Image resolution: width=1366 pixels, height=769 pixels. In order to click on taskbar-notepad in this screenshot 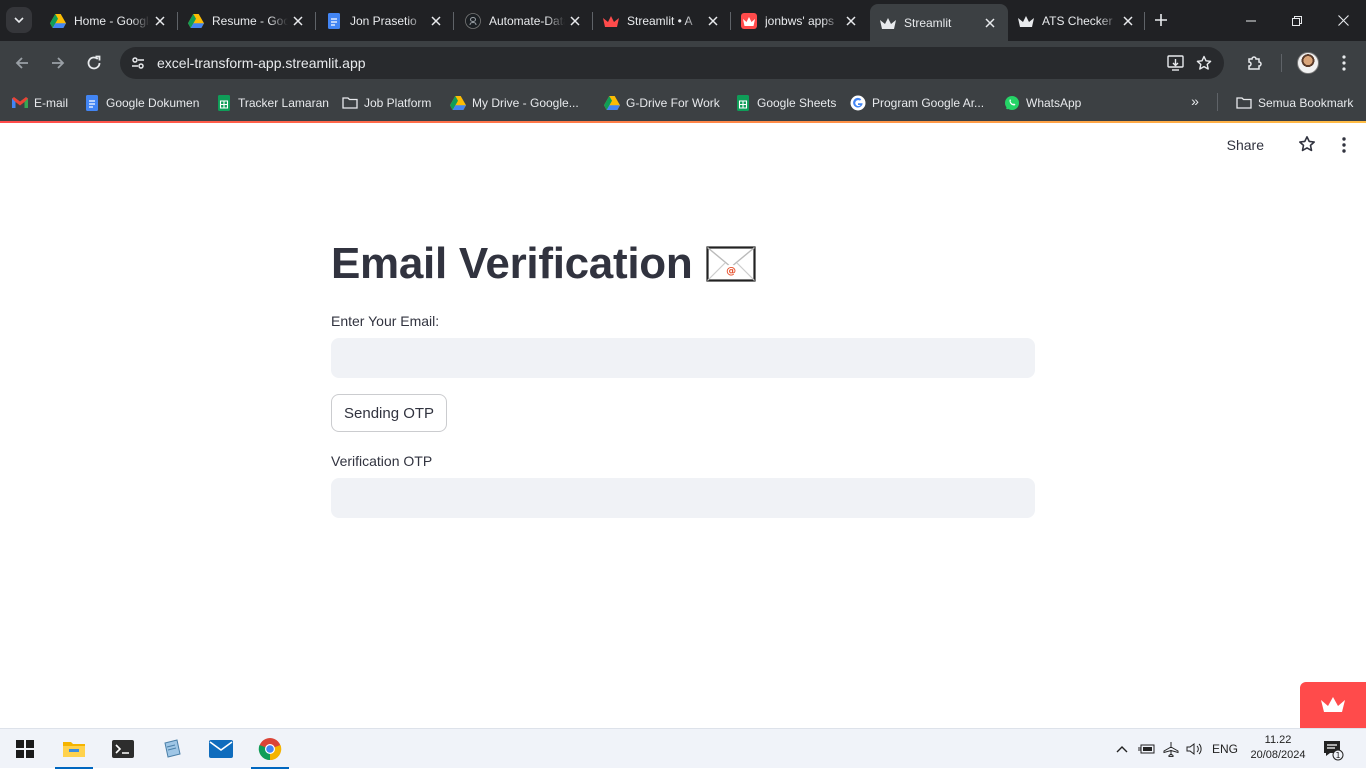, I will do `click(172, 749)`.